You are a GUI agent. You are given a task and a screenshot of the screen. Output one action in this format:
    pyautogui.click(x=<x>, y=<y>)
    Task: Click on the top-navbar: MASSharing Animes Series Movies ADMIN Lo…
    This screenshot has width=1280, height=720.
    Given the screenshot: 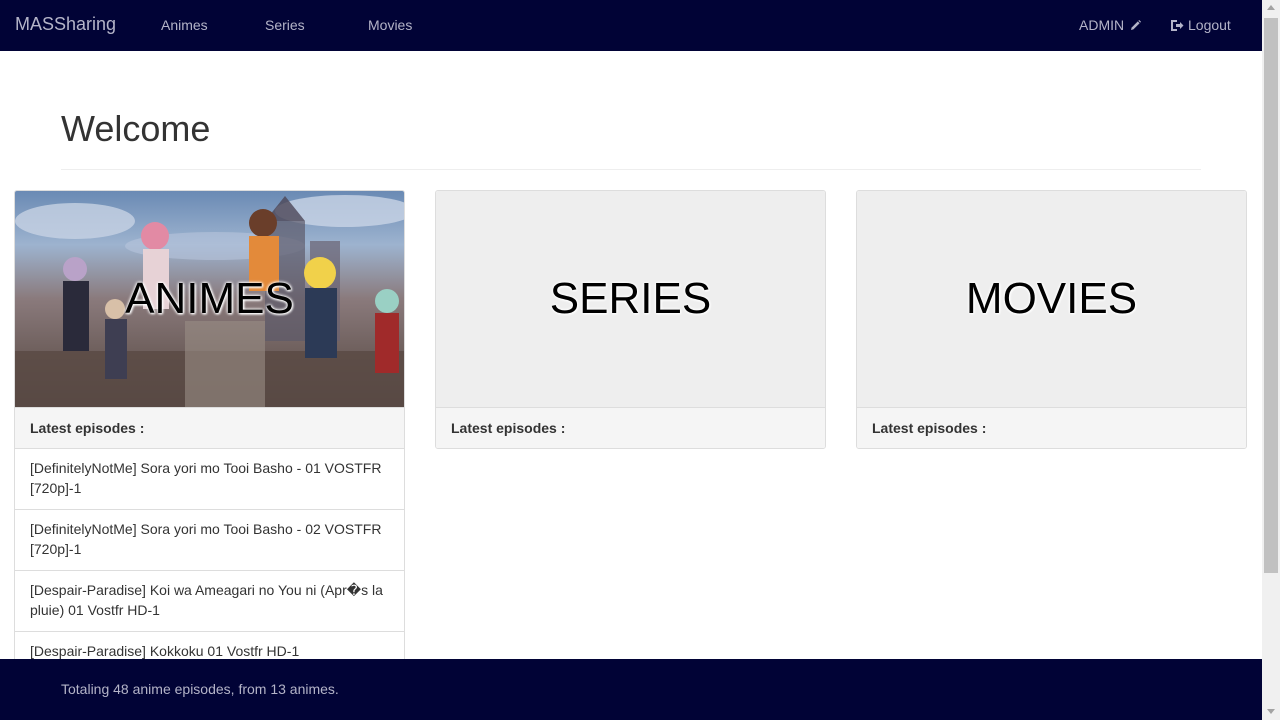 What is the action you would take?
    pyautogui.click(x=631, y=25)
    